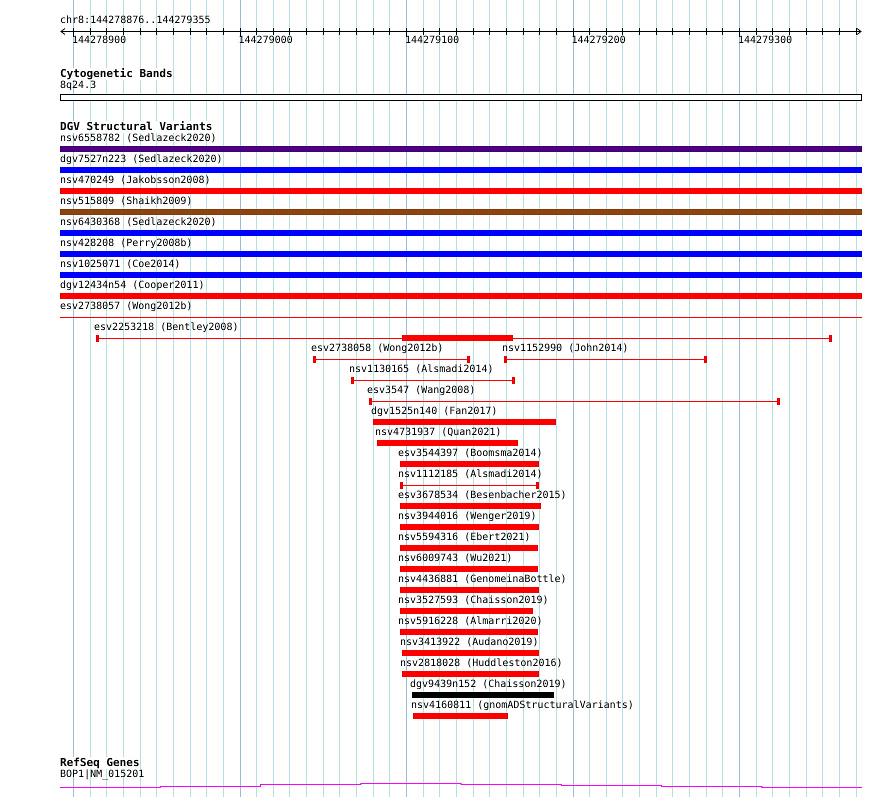 The width and height of the screenshot is (890, 797). Describe the element at coordinates (481, 664) in the screenshot. I see `feature-label: nsv2818028 (Huddleston2016)` at that location.